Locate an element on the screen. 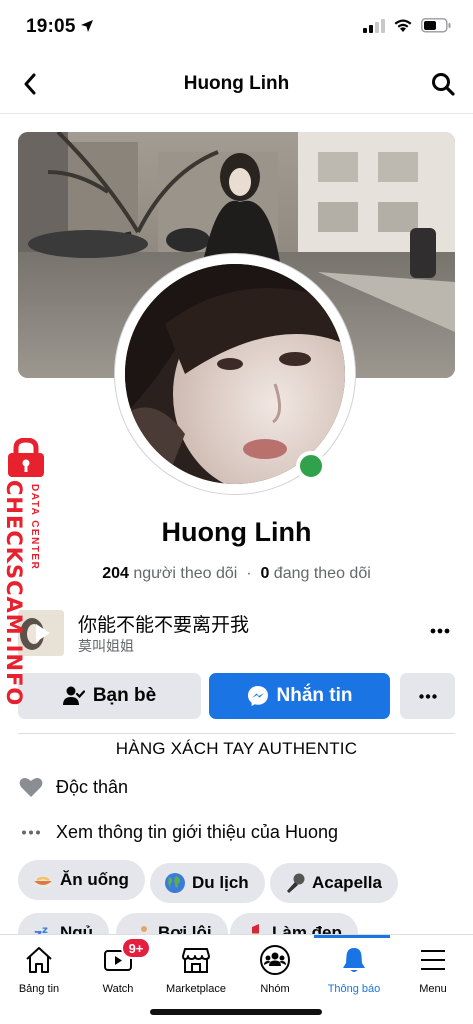 This screenshot has height=1024, width=473. page-title: Huong Linh is located at coordinates (236, 83).